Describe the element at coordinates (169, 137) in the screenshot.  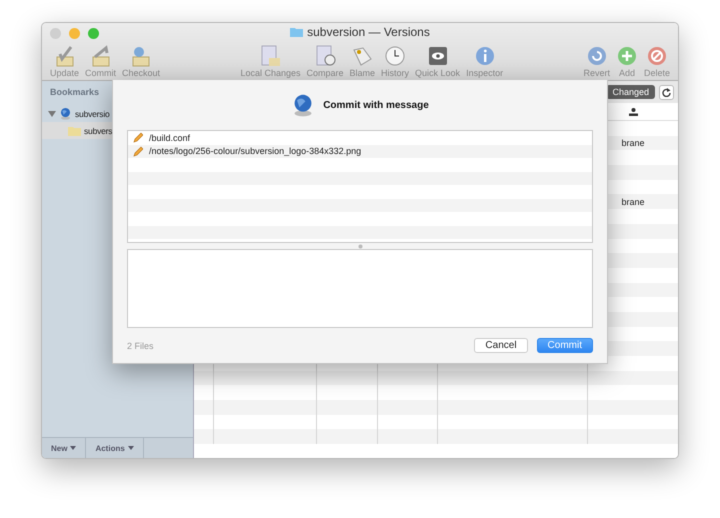
I see `file-path: /build.conf` at that location.